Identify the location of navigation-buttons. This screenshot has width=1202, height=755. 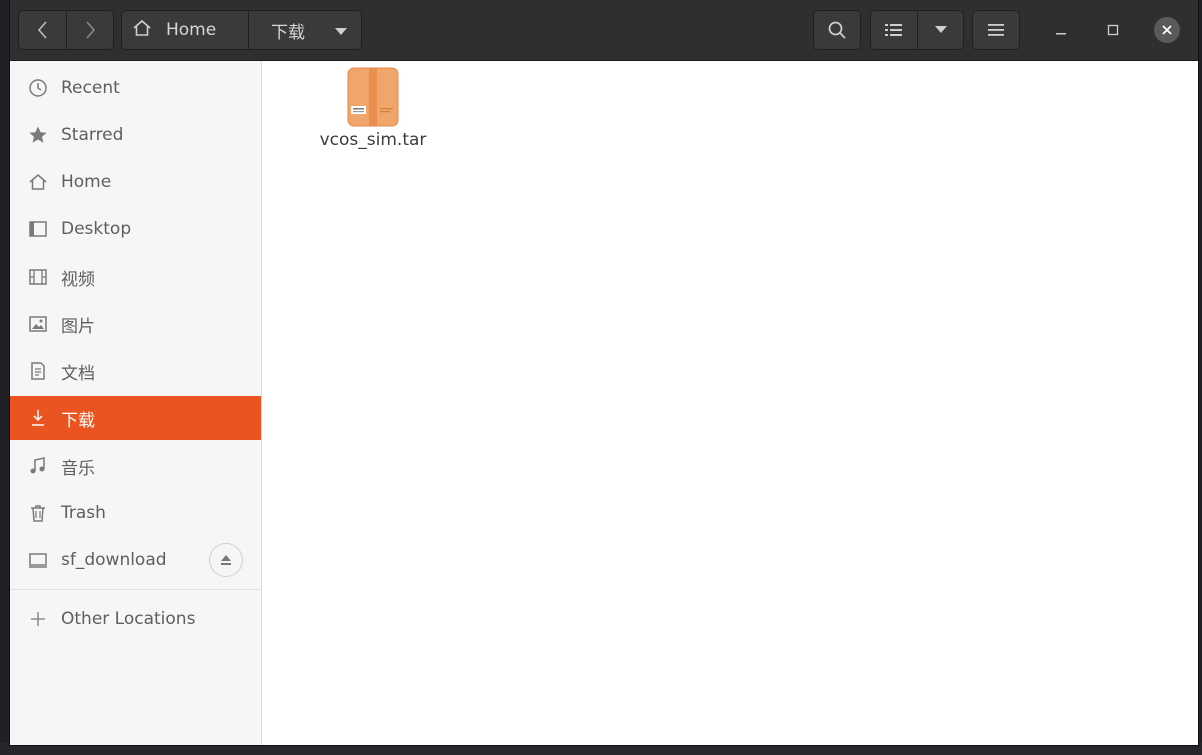
(66, 30).